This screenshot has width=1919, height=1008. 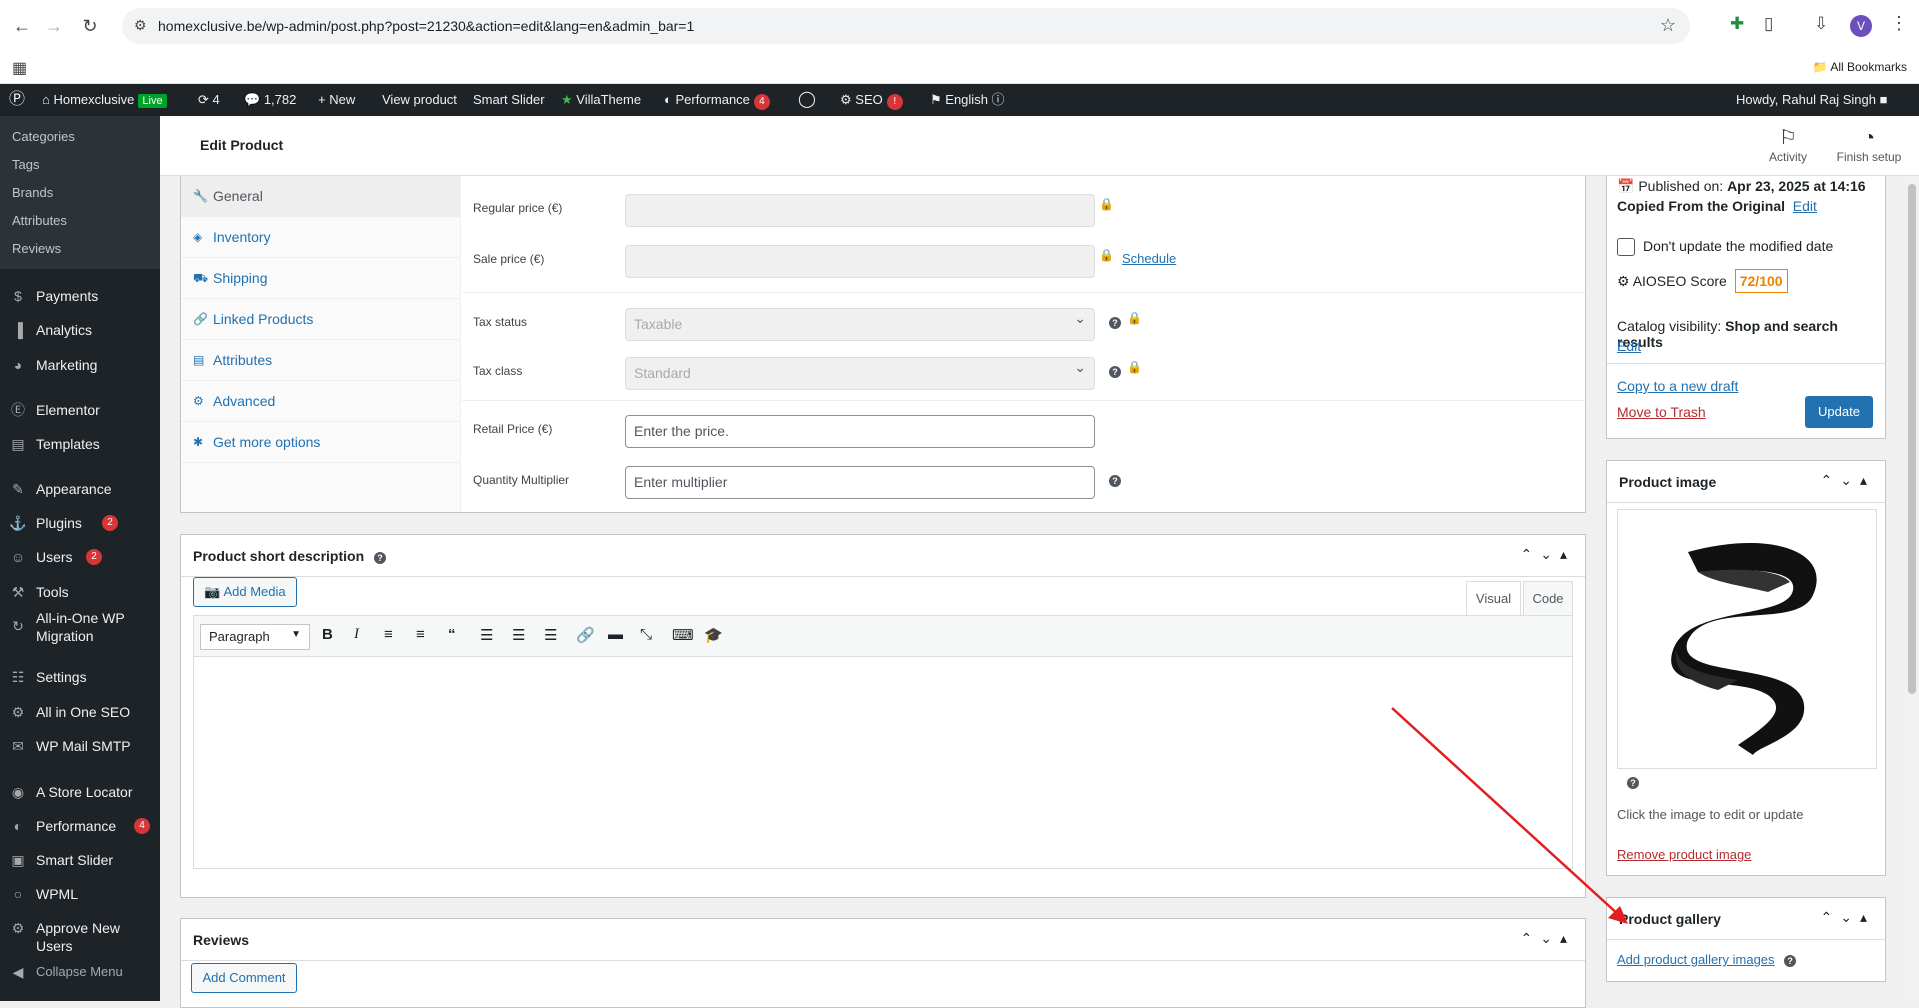 I want to click on sidebar-item-settings: ☷ Settings, so click(x=80, y=677).